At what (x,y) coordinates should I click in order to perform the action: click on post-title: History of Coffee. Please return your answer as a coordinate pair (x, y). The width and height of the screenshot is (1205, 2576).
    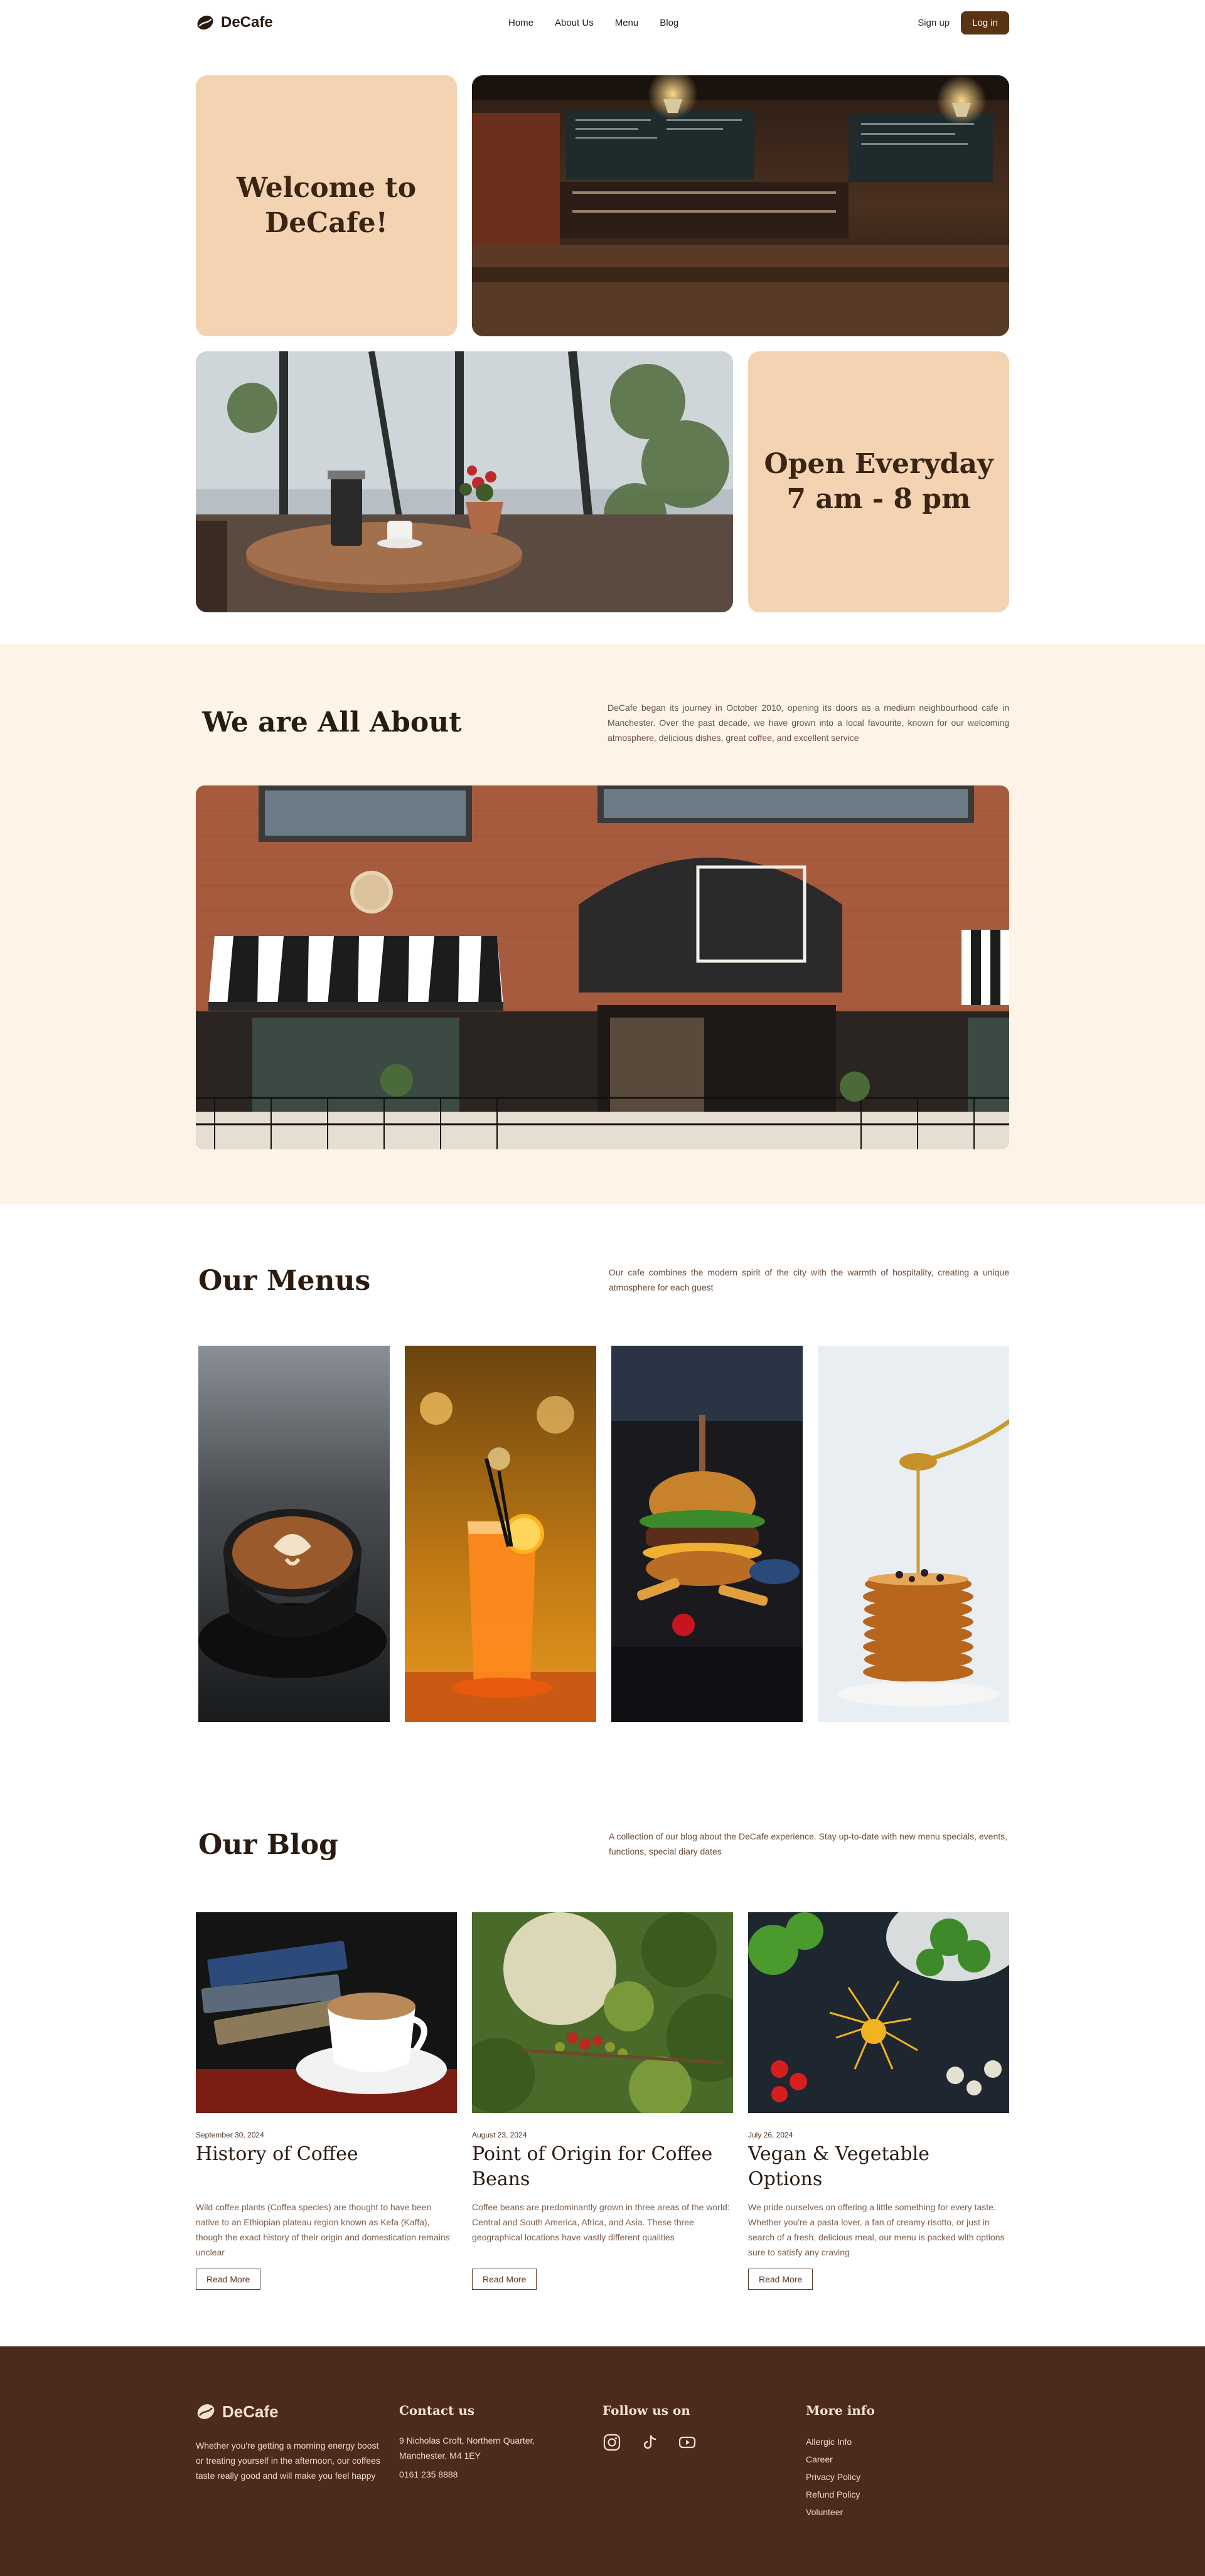
    Looking at the image, I should click on (326, 2168).